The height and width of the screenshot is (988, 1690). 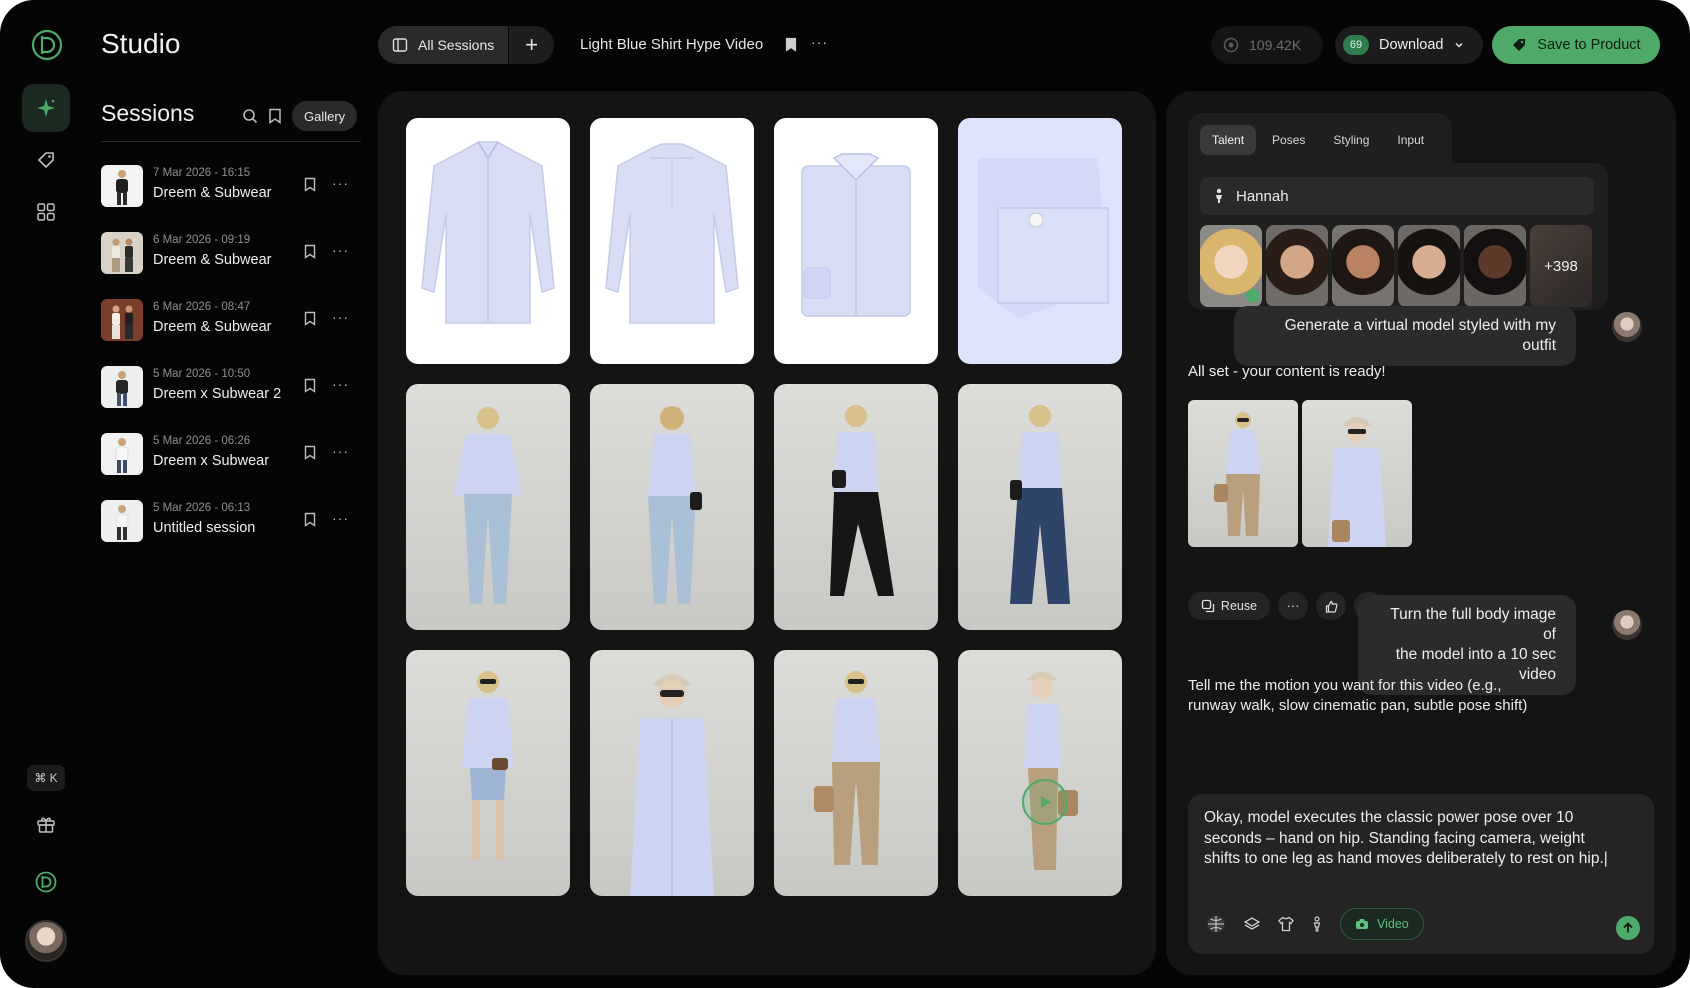 What do you see at coordinates (488, 507) in the screenshot?
I see `model-image-jeans-front` at bounding box center [488, 507].